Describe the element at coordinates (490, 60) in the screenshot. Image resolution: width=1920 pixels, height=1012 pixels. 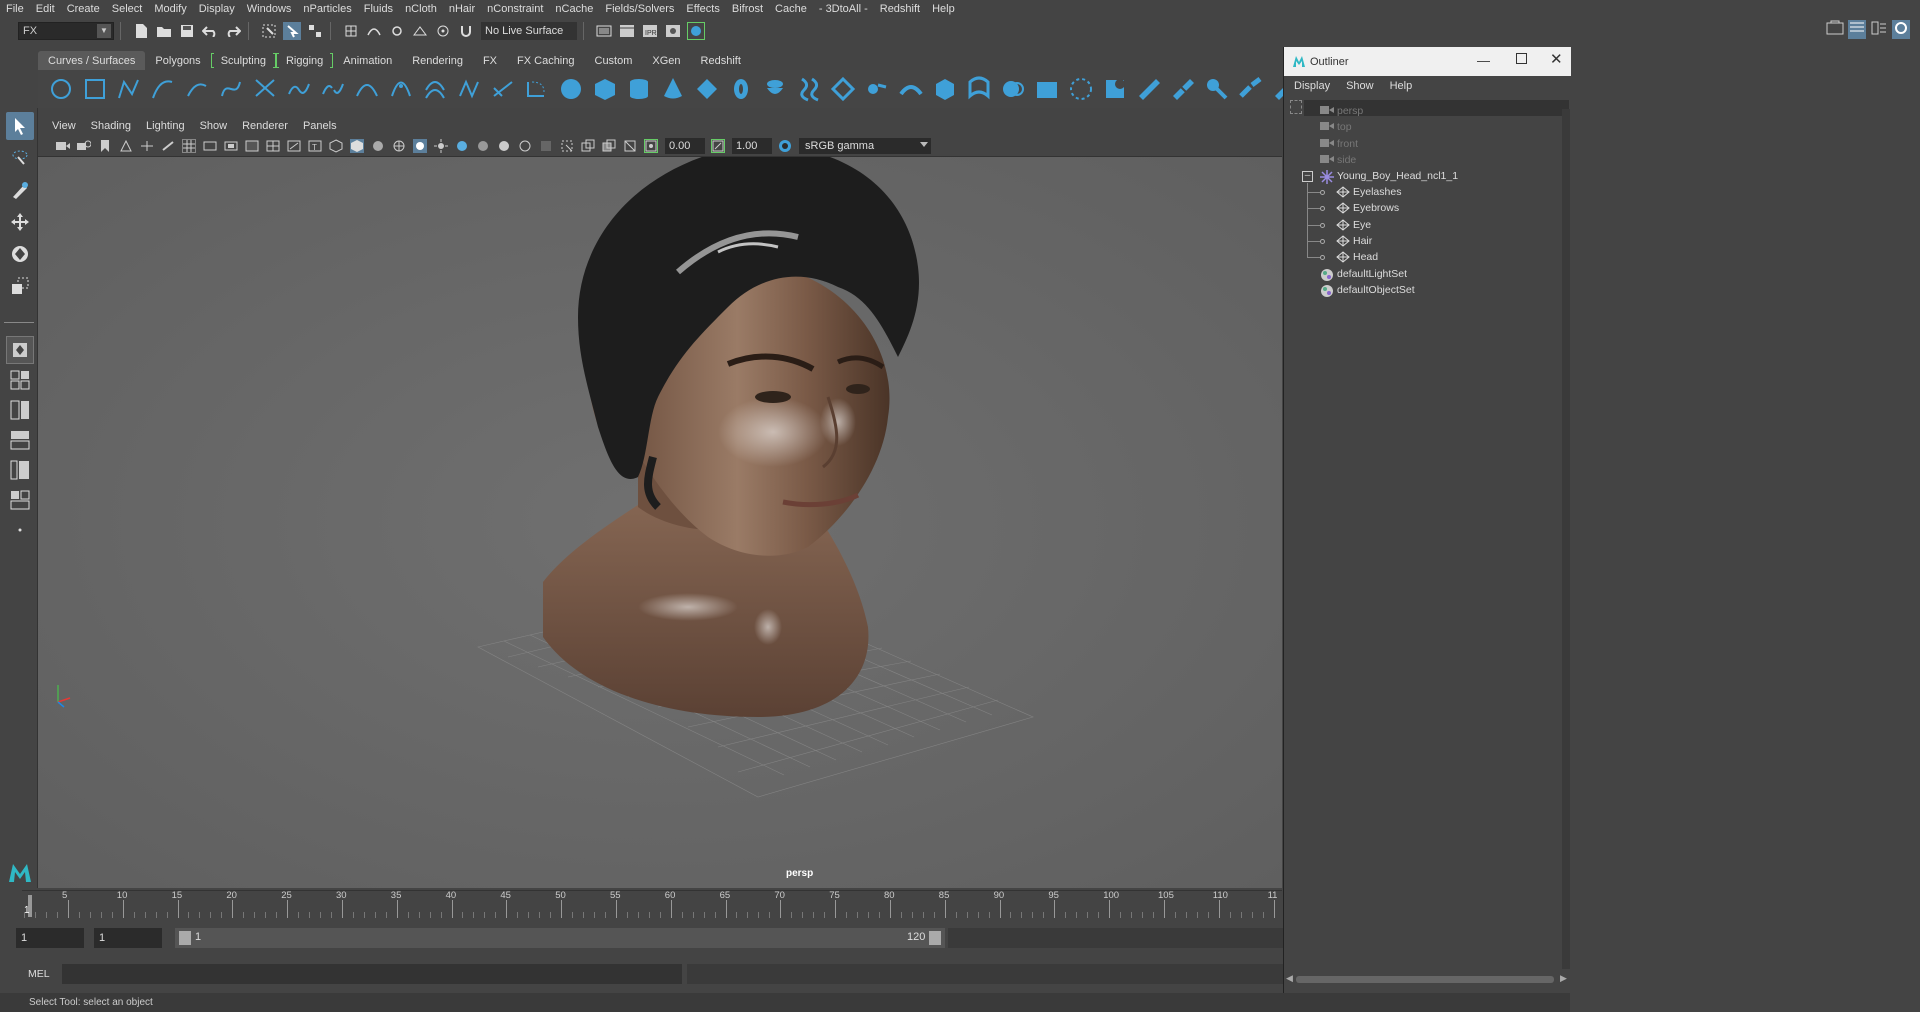
I see `shelf-tab: FX` at that location.